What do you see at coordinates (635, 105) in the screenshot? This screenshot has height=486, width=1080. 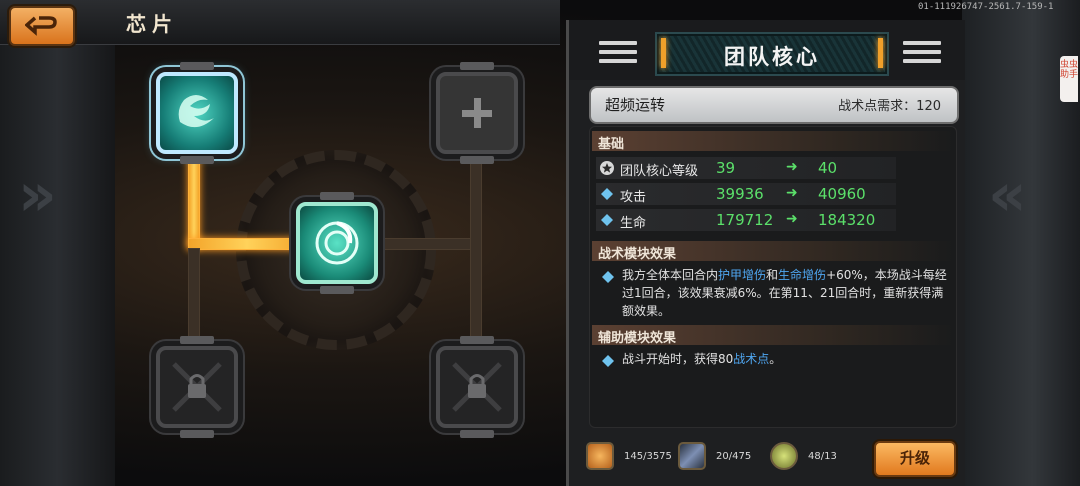 I see `skill-name: 超频运转` at bounding box center [635, 105].